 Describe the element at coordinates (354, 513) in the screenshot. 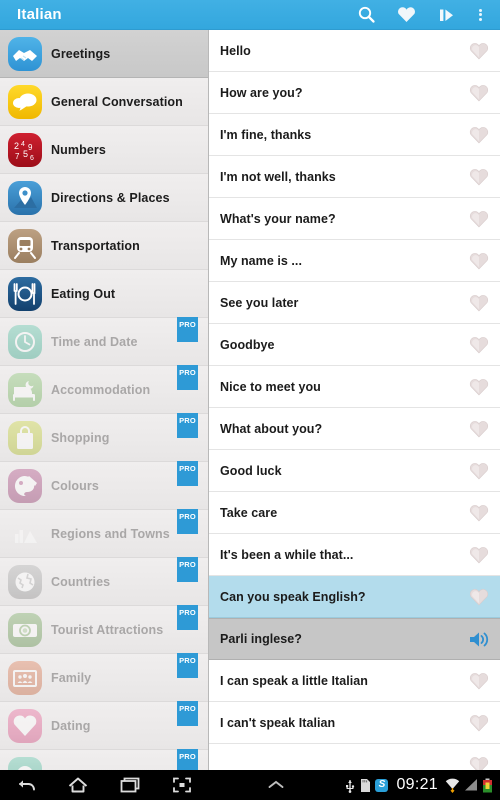

I see `phrase-row: Take care` at that location.